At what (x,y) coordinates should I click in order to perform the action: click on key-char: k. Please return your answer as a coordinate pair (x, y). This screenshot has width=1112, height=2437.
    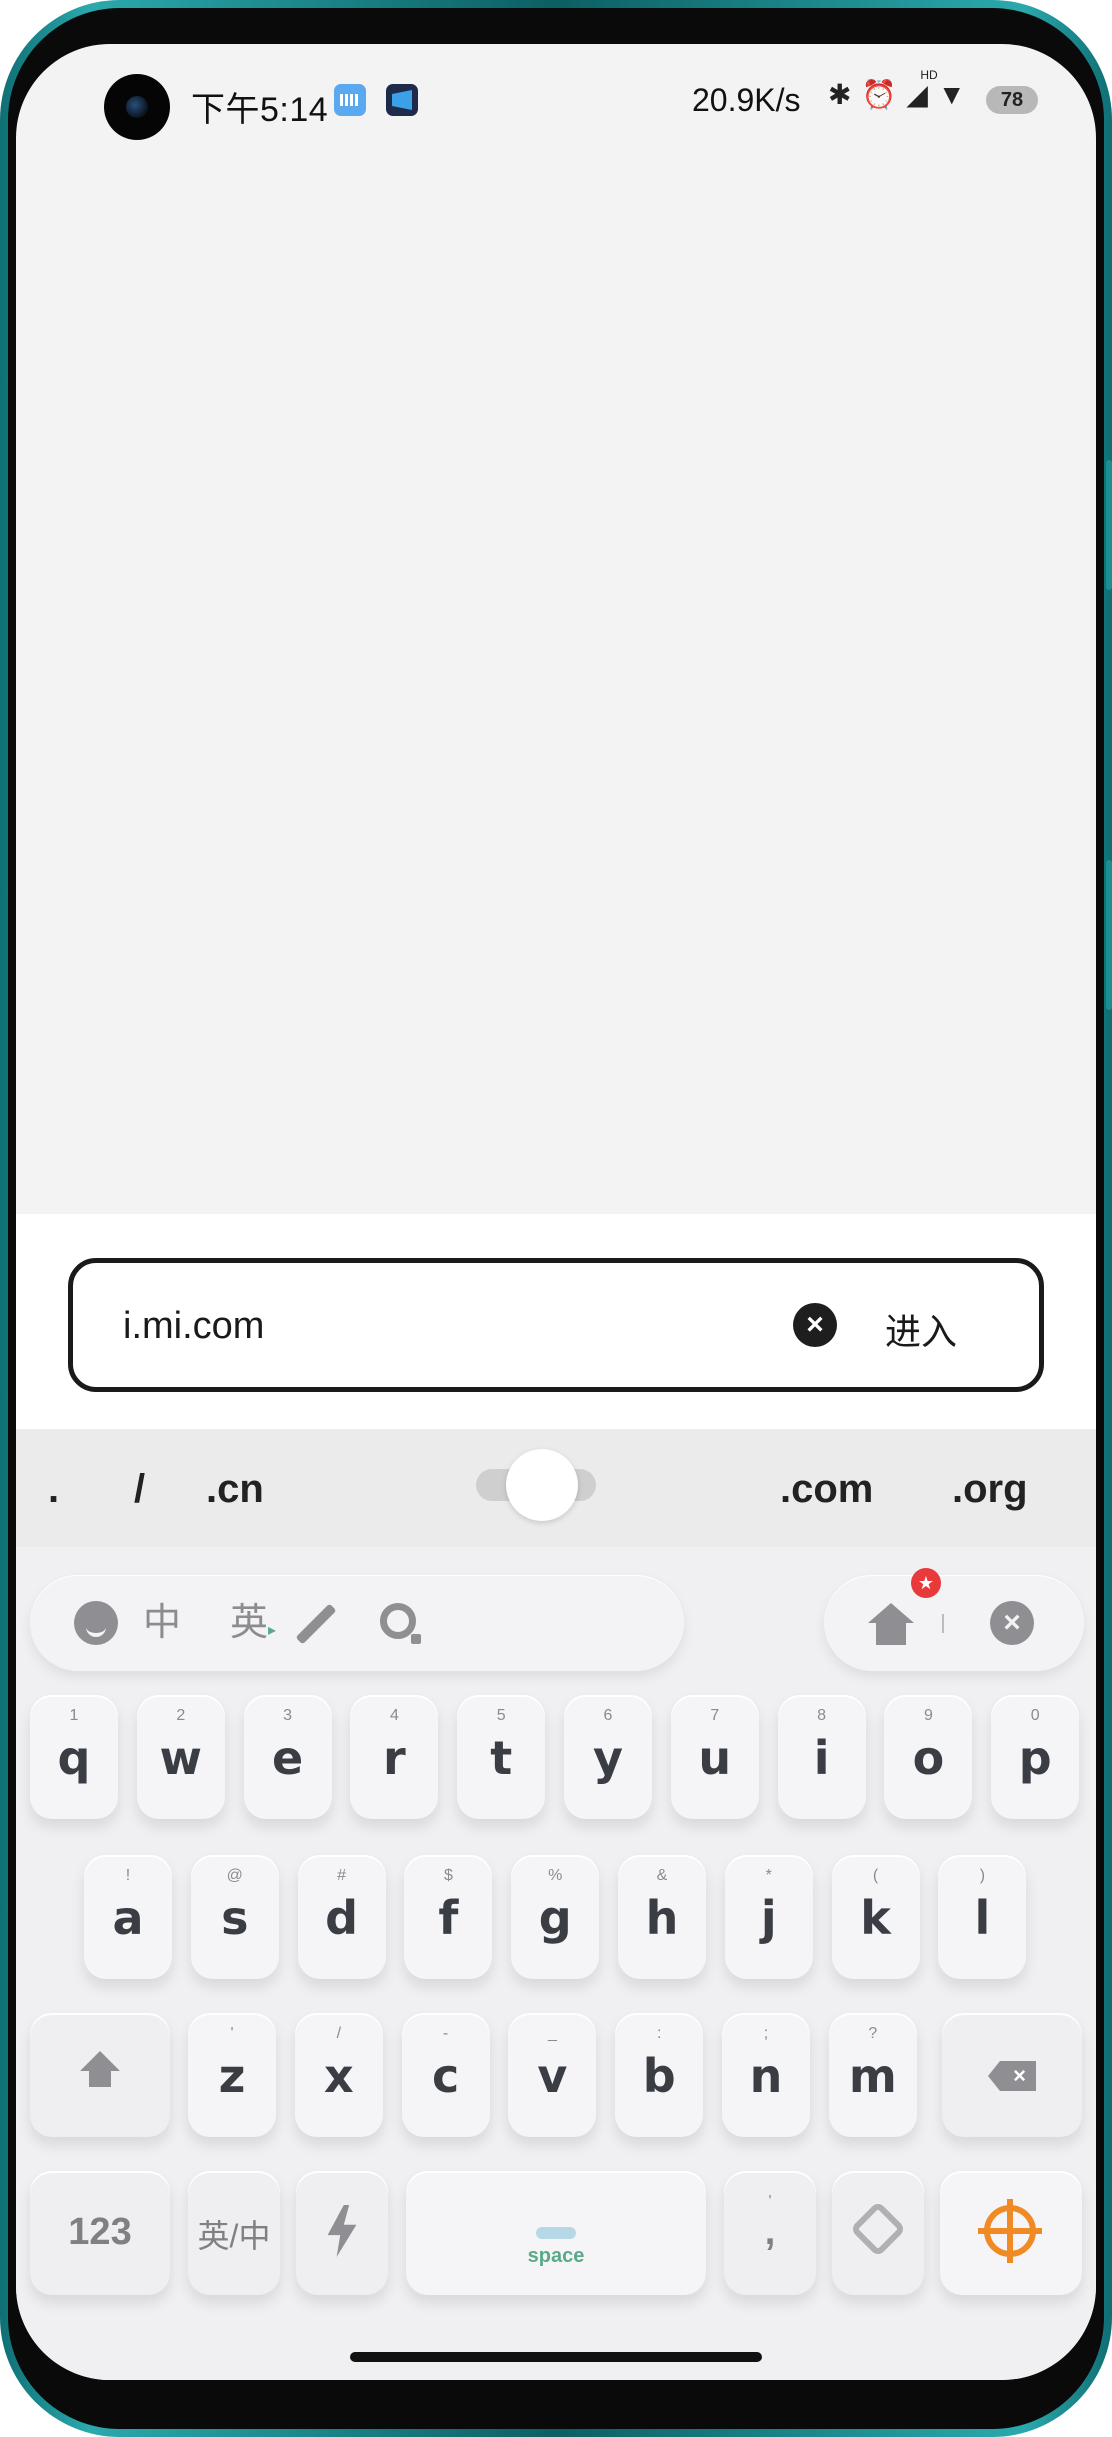
    Looking at the image, I should click on (875, 1918).